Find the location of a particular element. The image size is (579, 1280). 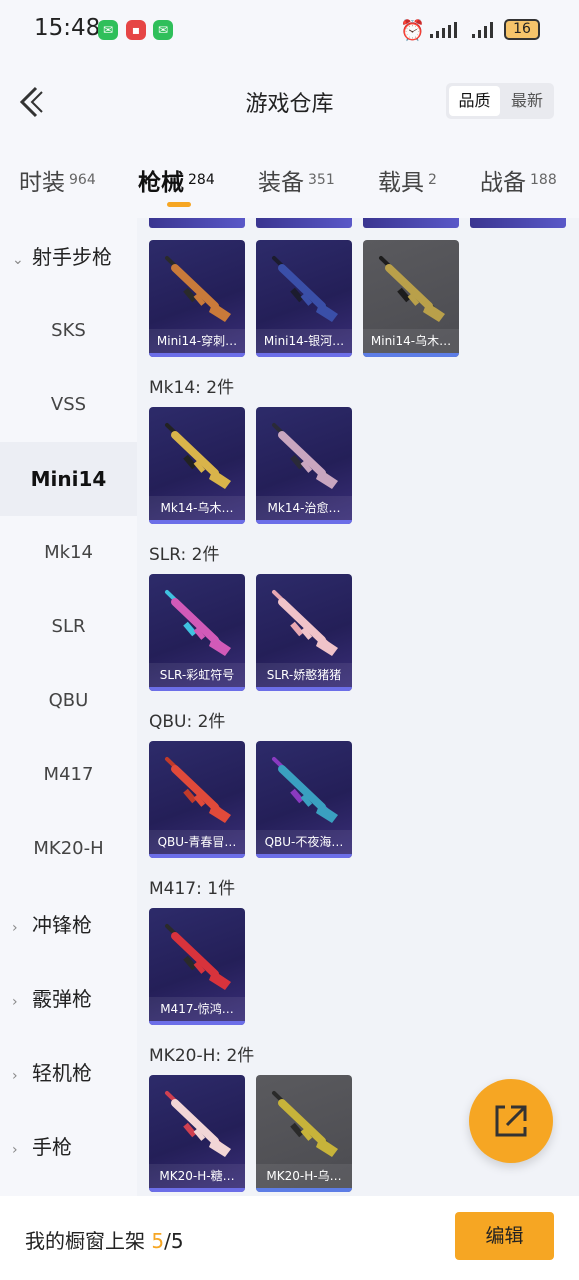

sidebar-item-sks: SKS is located at coordinates (68, 331).